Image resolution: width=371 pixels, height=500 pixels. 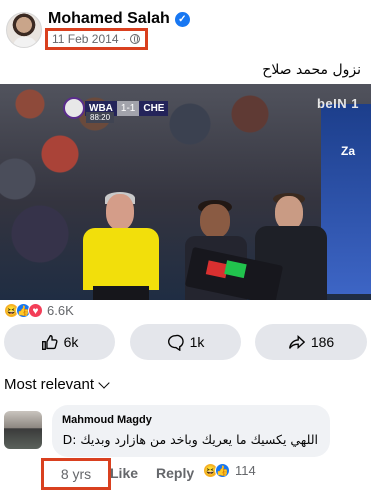 I want to click on banner-text: Za, so click(x=348, y=151).